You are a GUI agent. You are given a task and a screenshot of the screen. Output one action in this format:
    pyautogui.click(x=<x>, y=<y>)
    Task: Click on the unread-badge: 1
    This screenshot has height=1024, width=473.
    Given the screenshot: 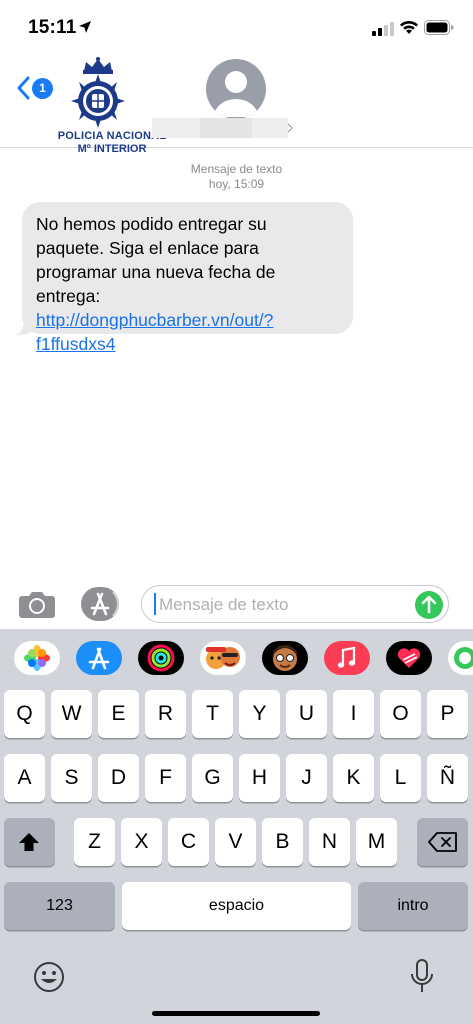 What is the action you would take?
    pyautogui.click(x=42, y=88)
    